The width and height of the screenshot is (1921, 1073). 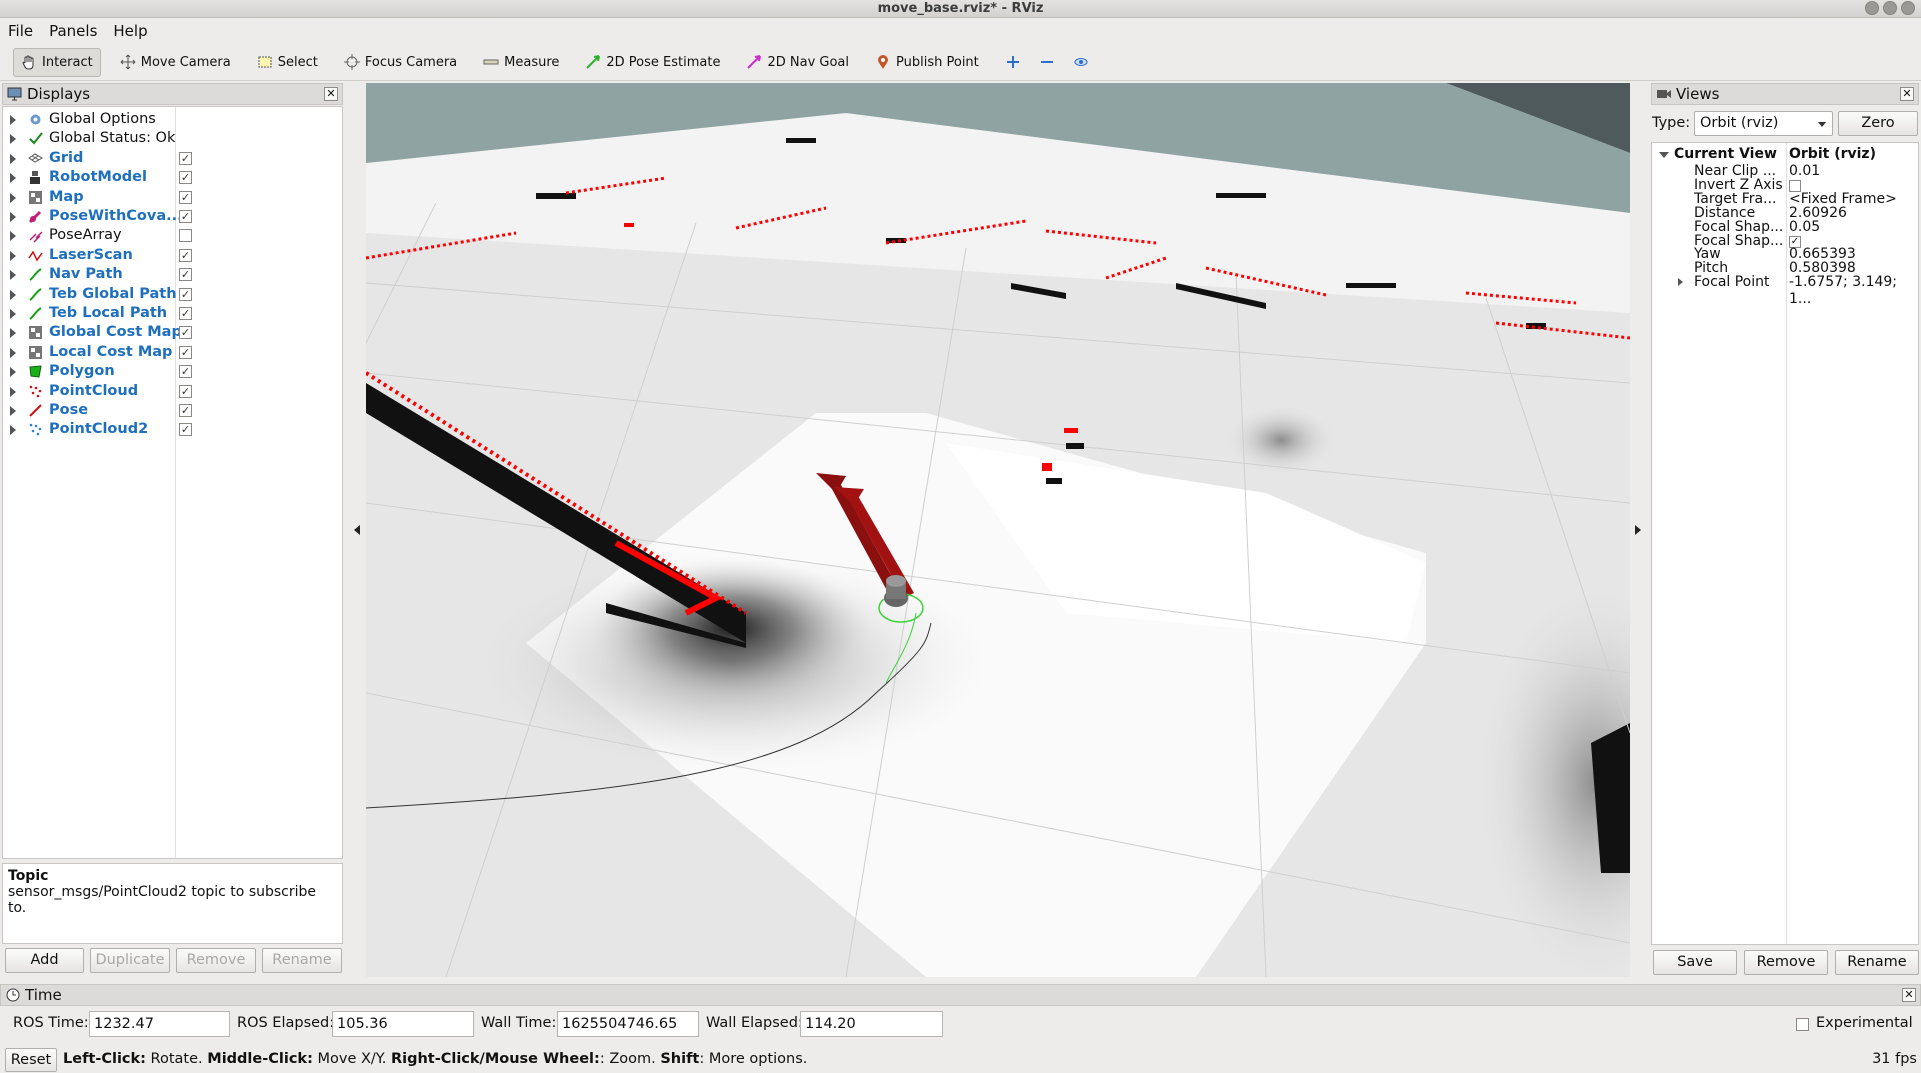 I want to click on maximize-button, so click(x=1890, y=8).